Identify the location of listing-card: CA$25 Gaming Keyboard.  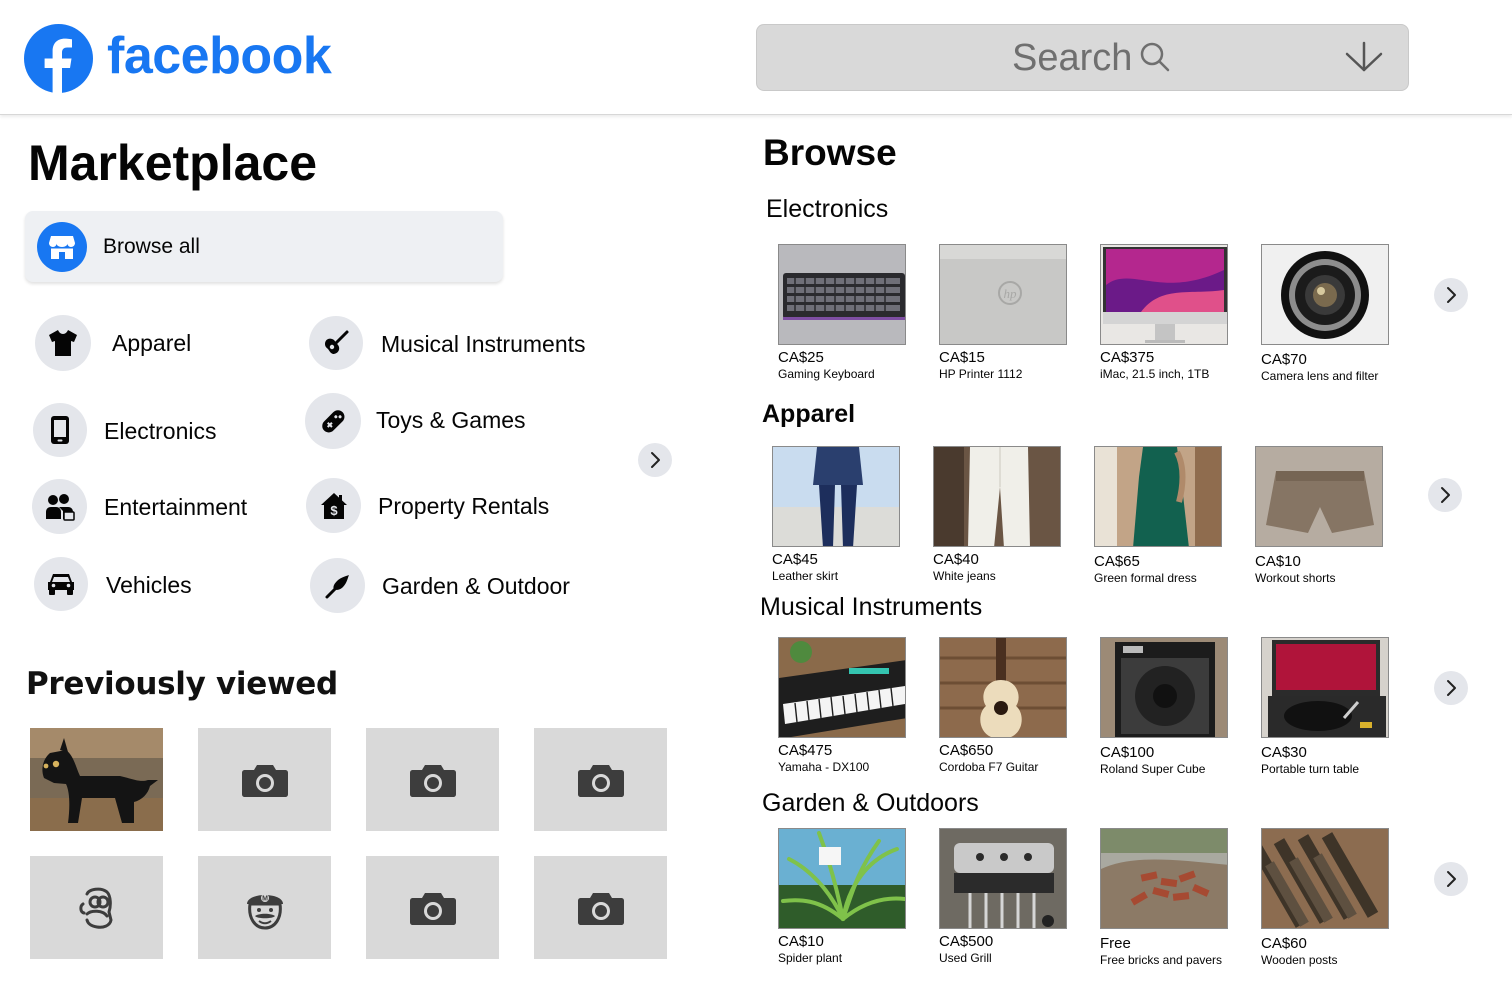
(842, 312).